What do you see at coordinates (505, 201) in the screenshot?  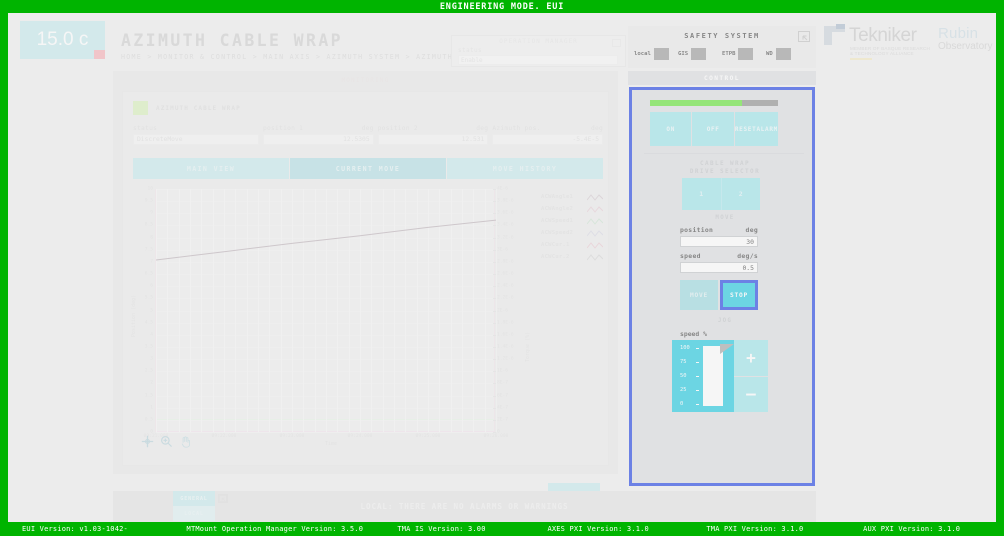 I see `chart-y2-tick-label: 3.8E-6` at bounding box center [505, 201].